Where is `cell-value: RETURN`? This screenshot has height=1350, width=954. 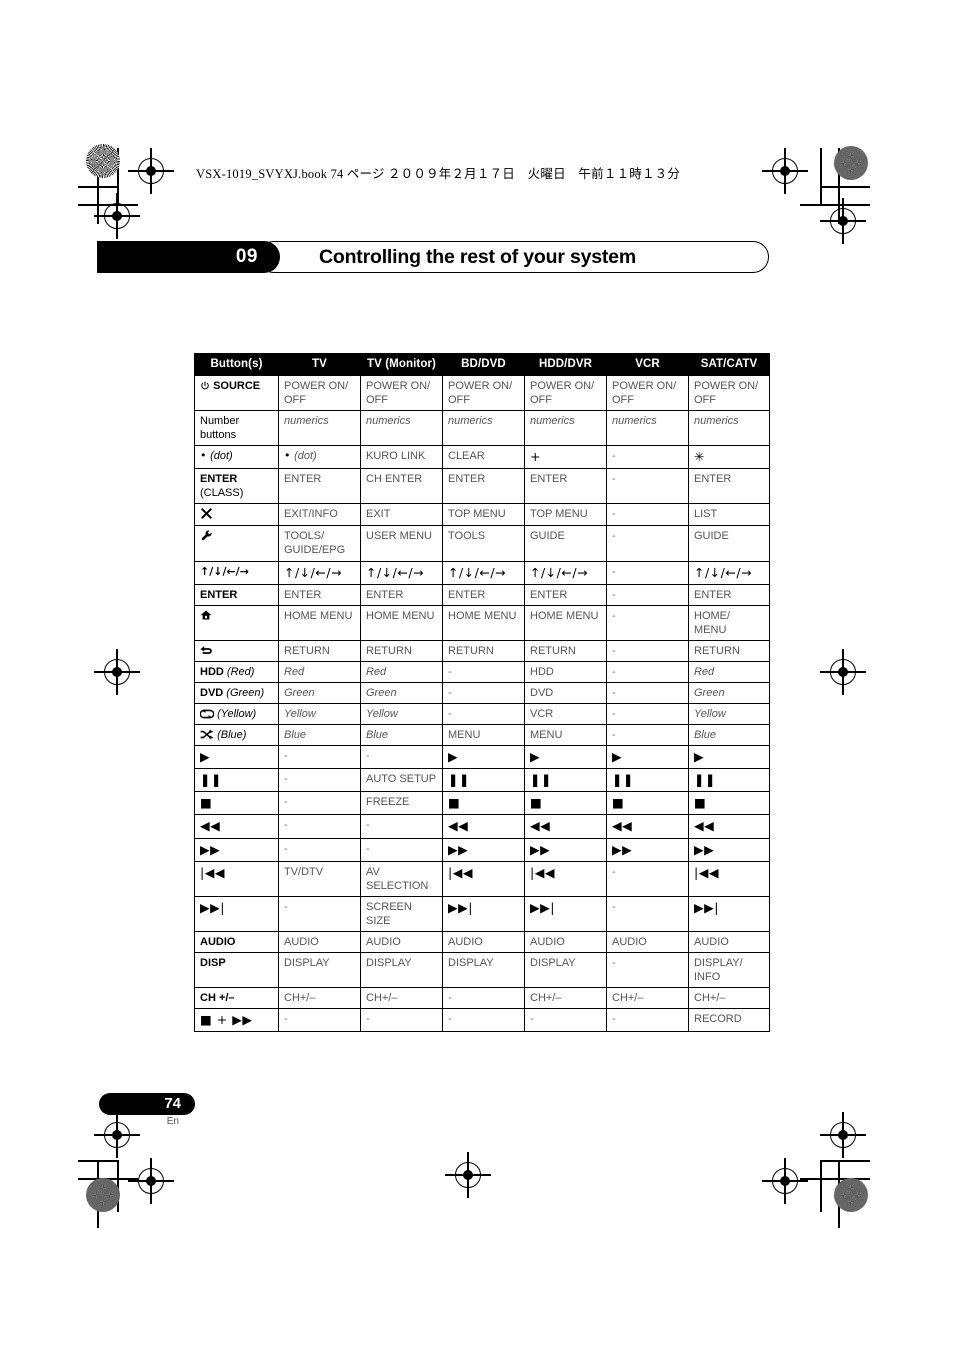
cell-value: RETURN is located at coordinates (471, 650).